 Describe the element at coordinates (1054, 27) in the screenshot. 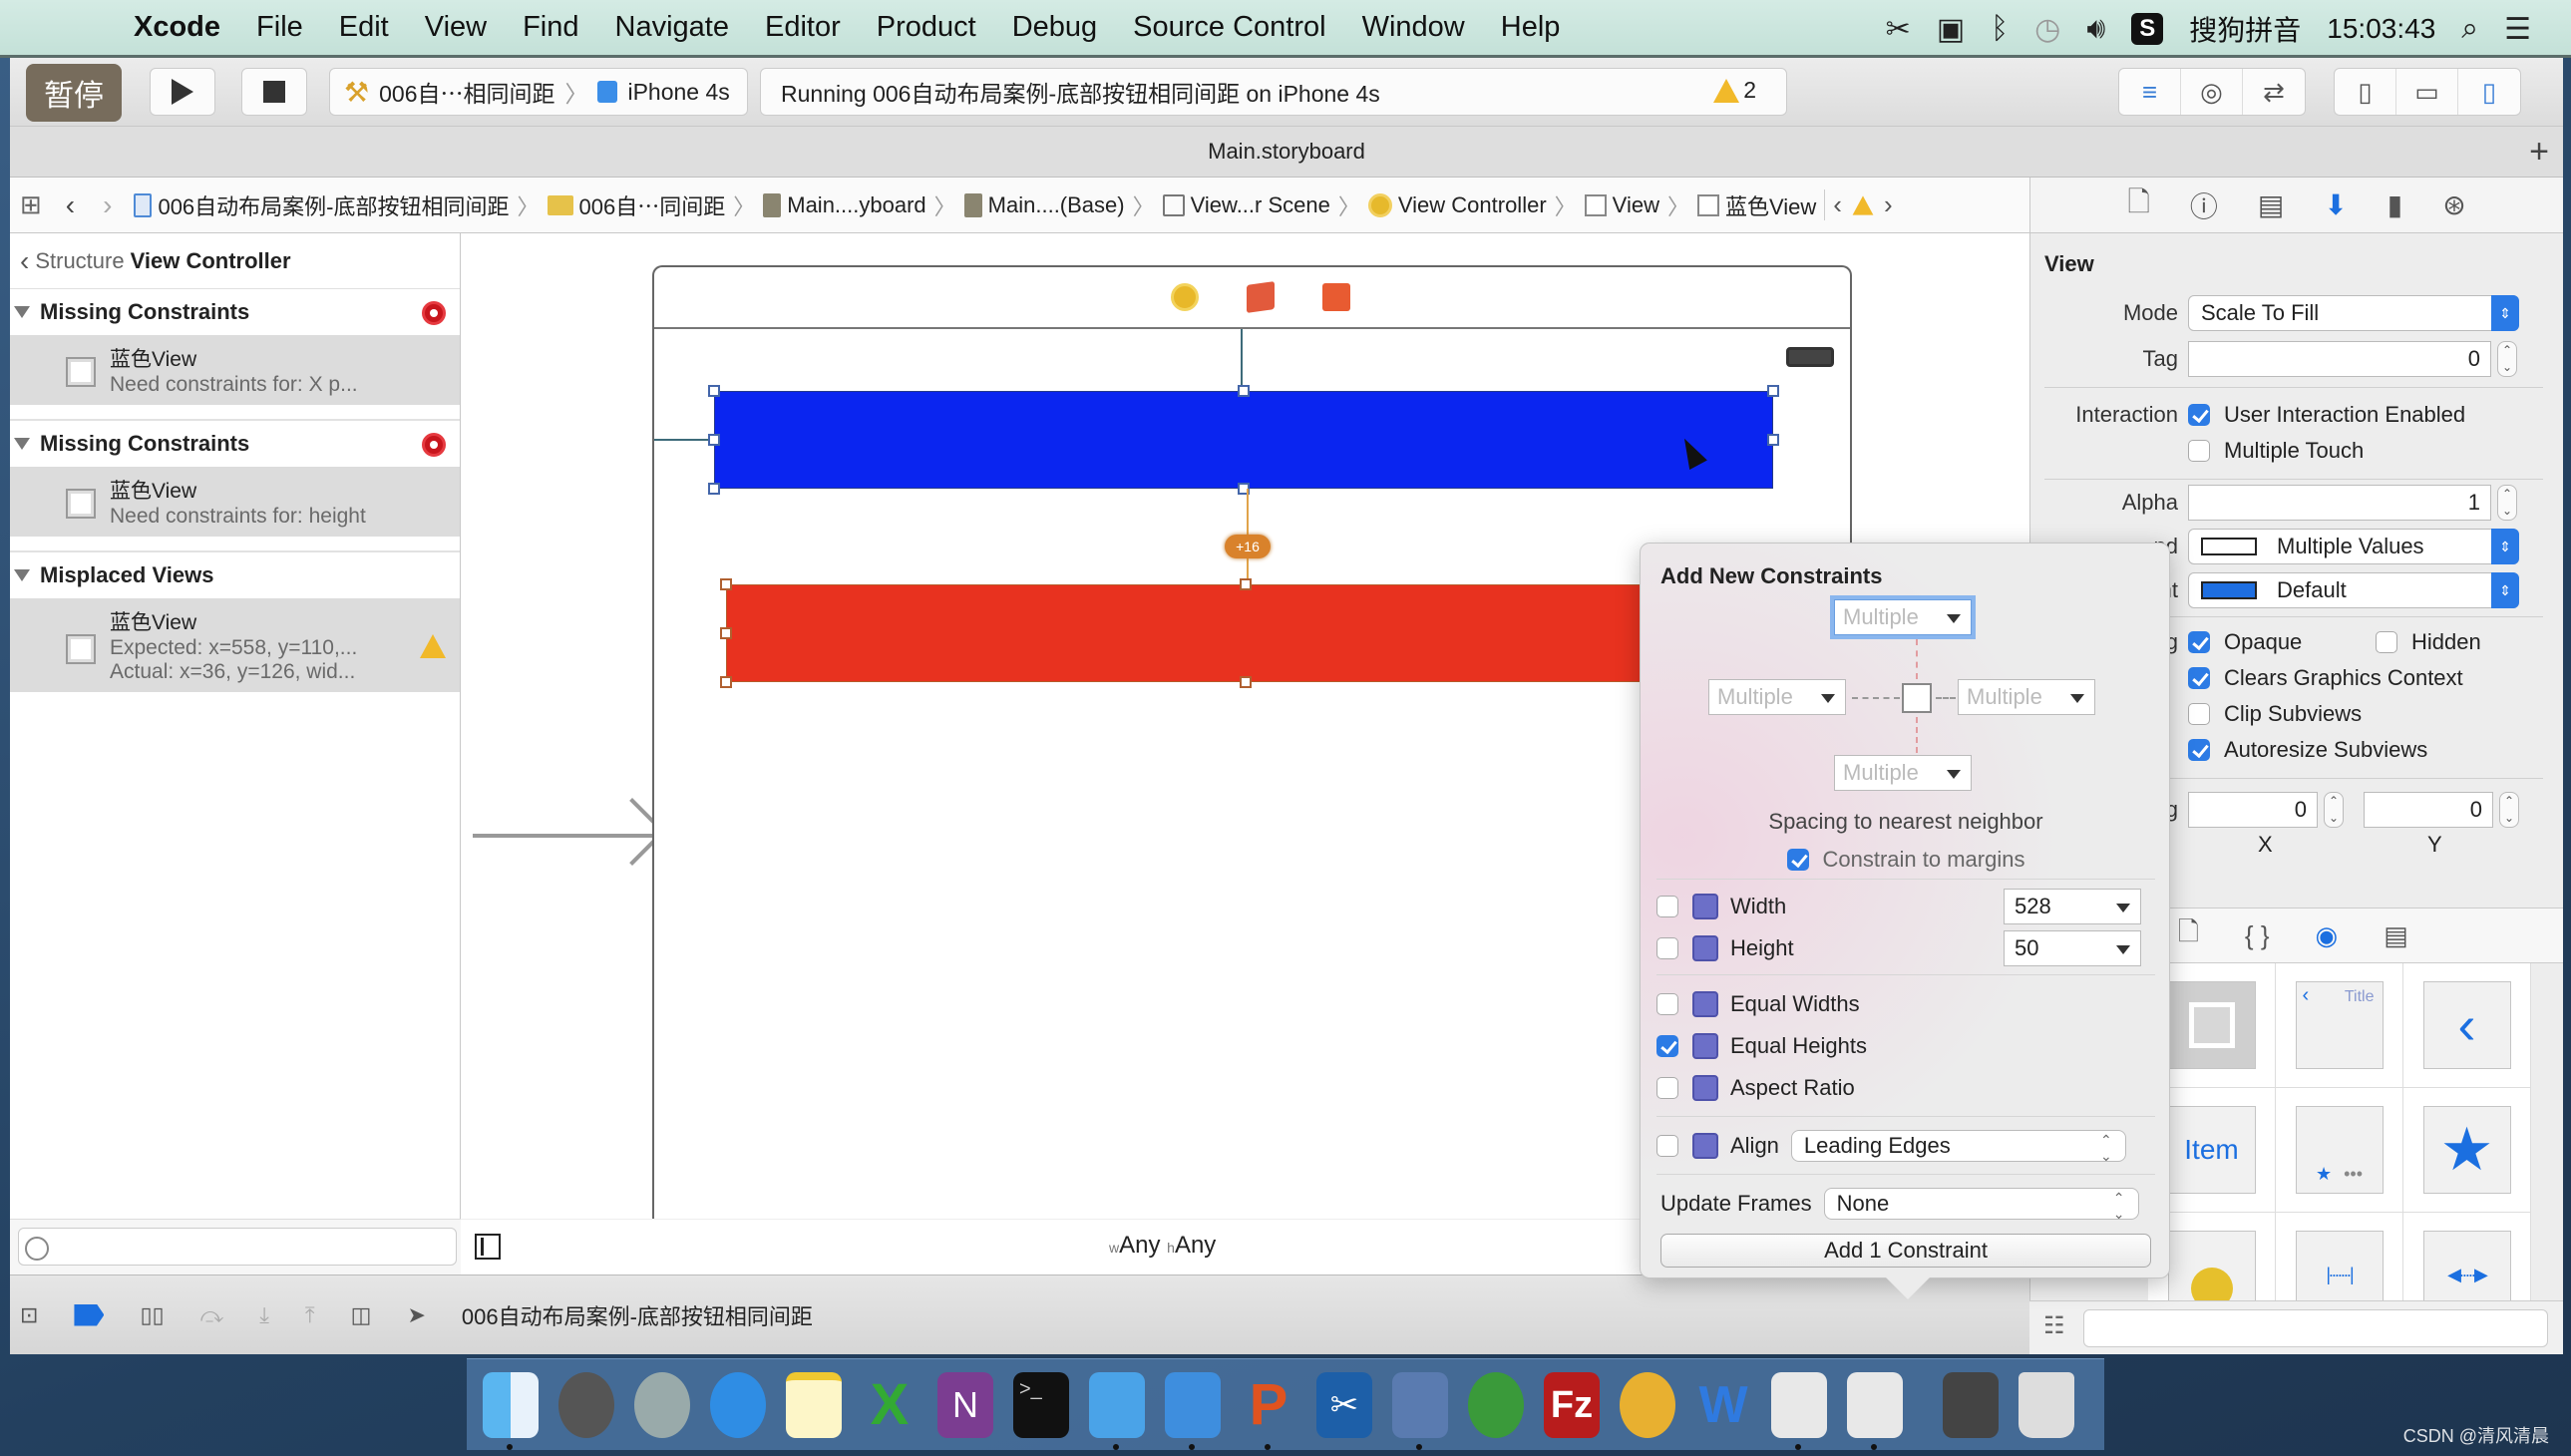

I see `menu-debug: Debug` at that location.